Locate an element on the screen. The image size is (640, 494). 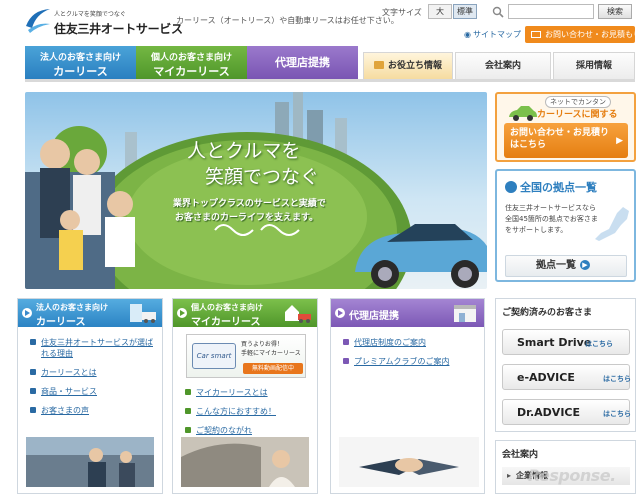
house-car-icon is located at coordinates (298, 314).